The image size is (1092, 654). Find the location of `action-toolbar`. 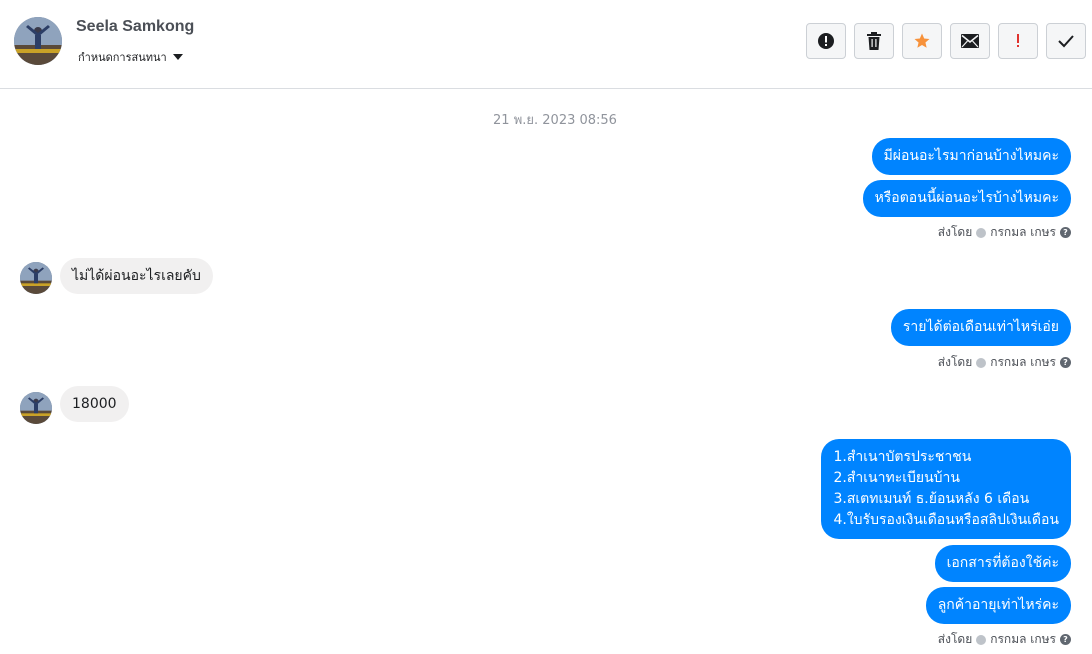

action-toolbar is located at coordinates (946, 41).